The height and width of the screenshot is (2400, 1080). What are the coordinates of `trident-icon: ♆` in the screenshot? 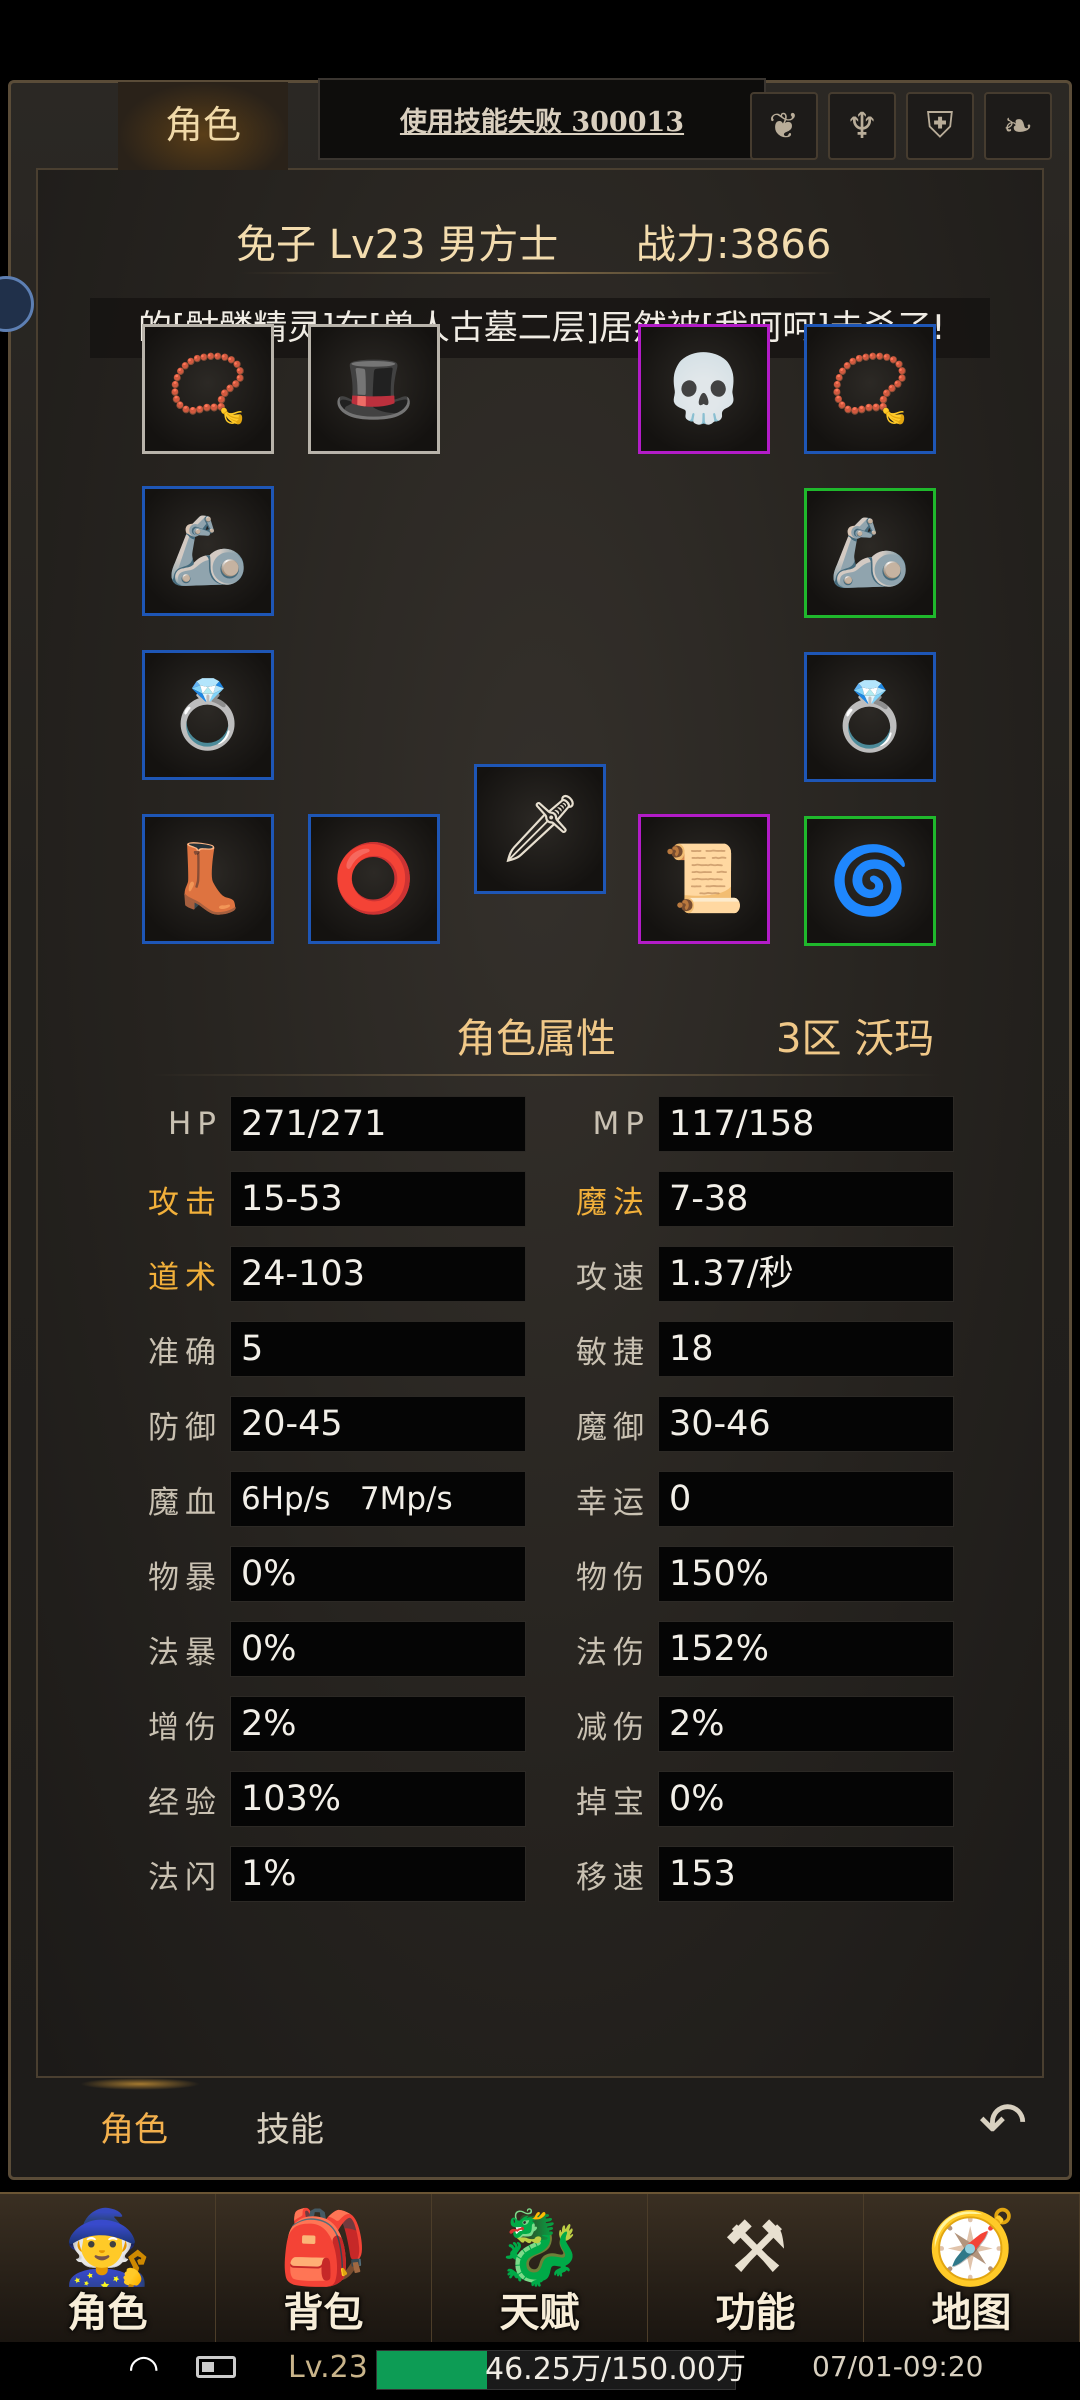 It's located at (862, 126).